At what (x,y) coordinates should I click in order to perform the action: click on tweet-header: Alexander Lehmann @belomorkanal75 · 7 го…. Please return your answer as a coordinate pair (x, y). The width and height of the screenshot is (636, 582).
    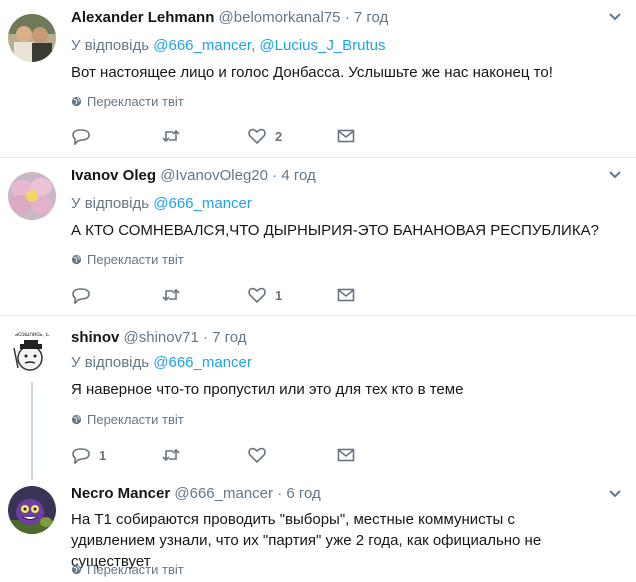
    Looking at the image, I should click on (230, 17).